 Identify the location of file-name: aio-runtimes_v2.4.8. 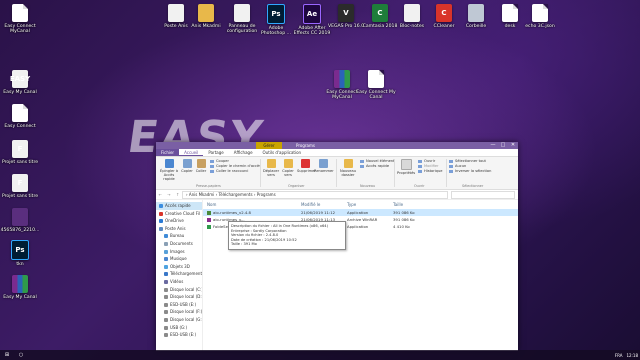
(250, 212).